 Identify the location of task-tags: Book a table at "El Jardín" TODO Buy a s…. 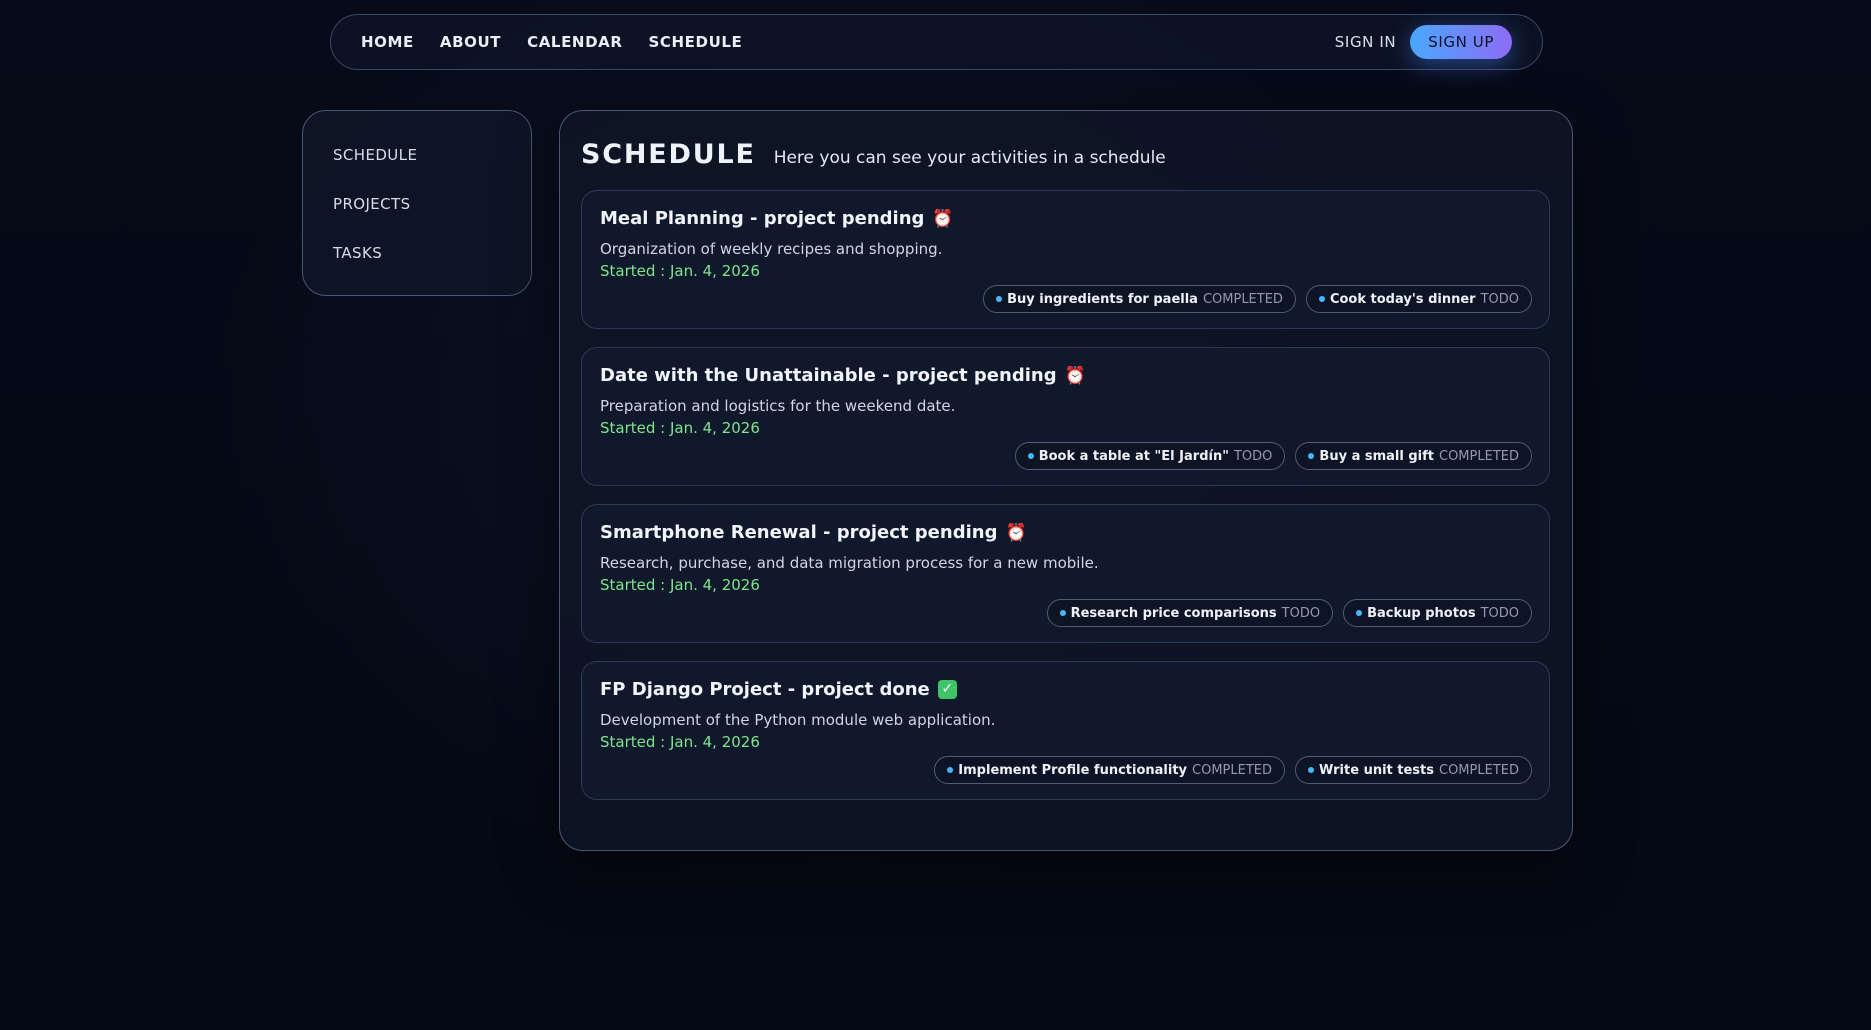
(1273, 456).